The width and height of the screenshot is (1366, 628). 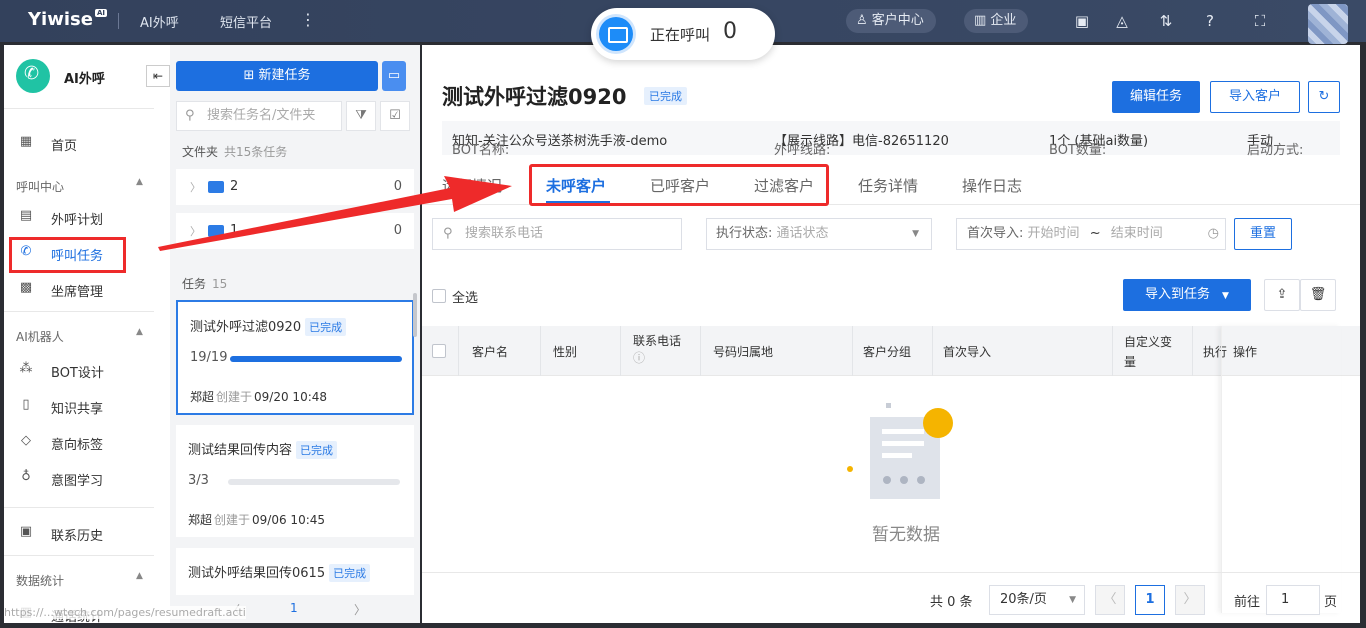 I want to click on scrollbar, so click(x=415, y=315).